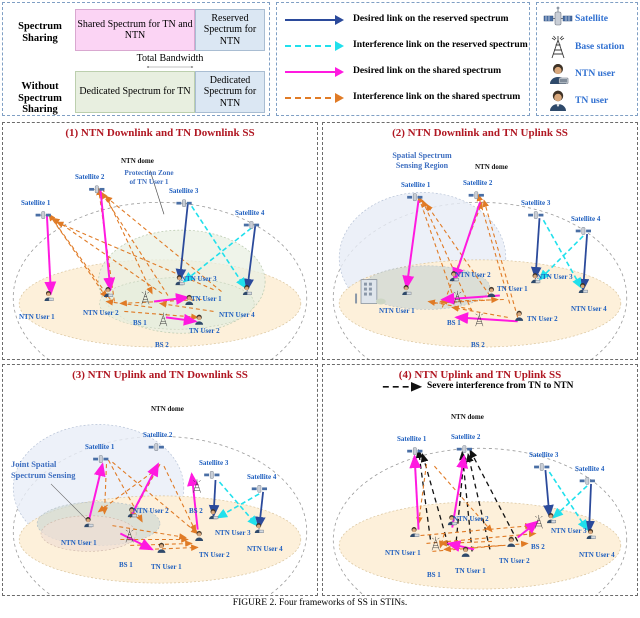  Describe the element at coordinates (466, 437) in the screenshot. I see `panel-4-label-satellite-2: Satellite 2` at that location.